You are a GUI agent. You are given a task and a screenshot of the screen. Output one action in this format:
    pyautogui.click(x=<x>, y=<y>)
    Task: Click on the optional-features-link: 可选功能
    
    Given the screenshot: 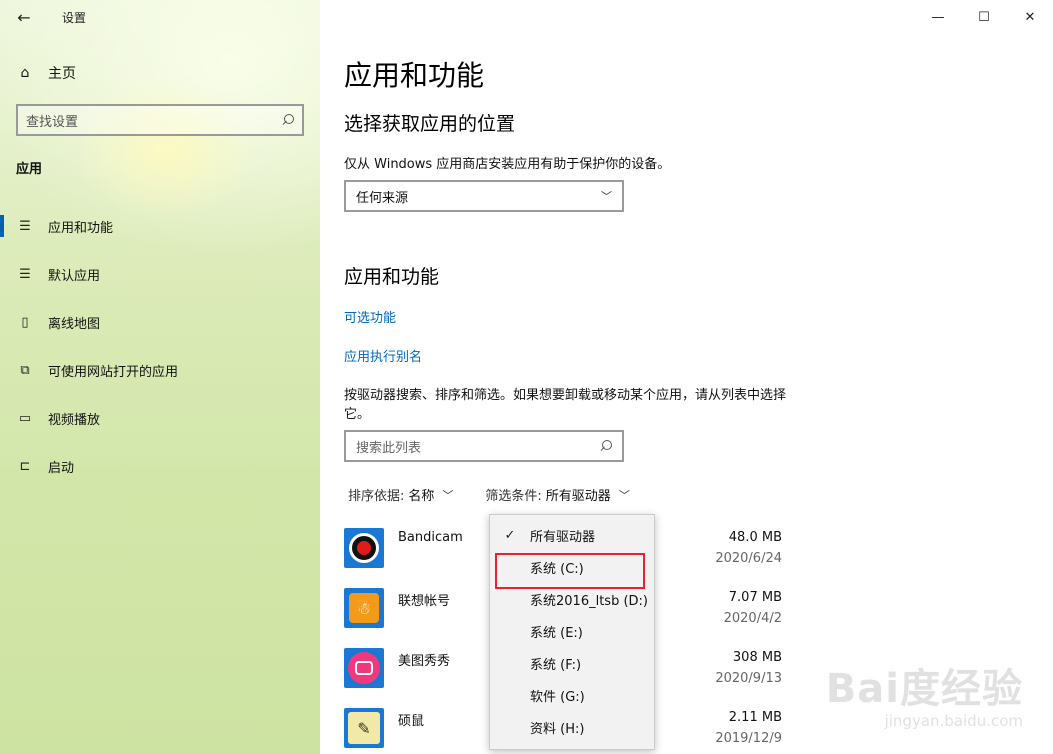 What is the action you would take?
    pyautogui.click(x=370, y=316)
    